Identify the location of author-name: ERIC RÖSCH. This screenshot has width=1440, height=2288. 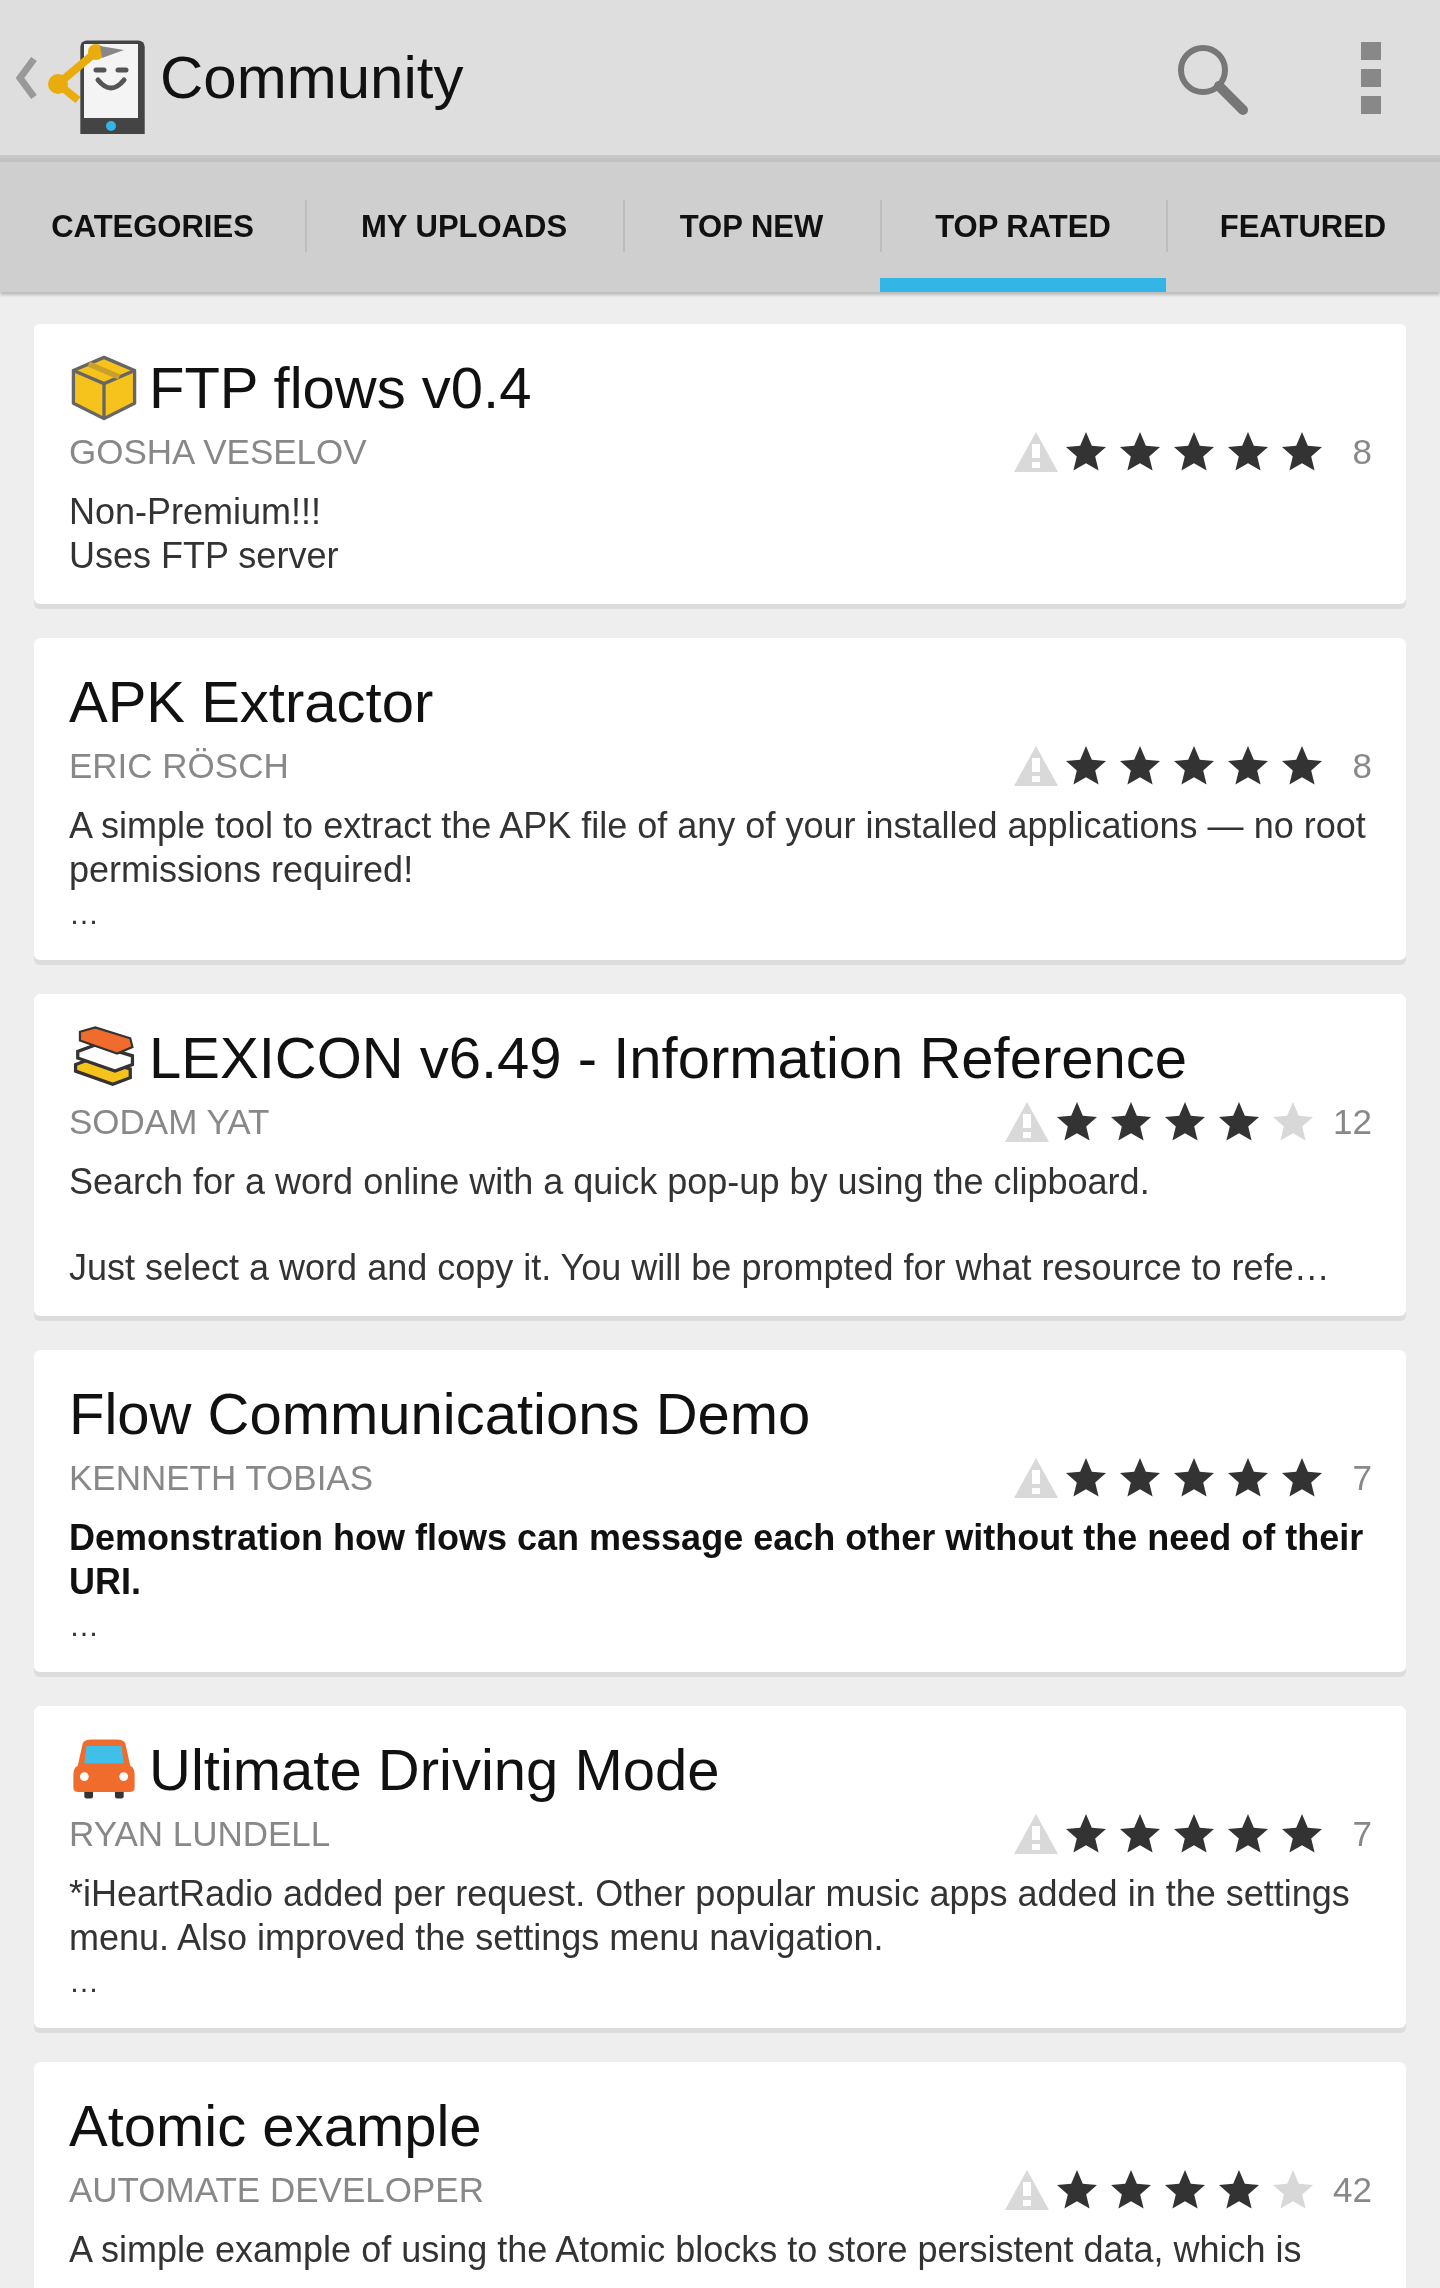
(179, 766).